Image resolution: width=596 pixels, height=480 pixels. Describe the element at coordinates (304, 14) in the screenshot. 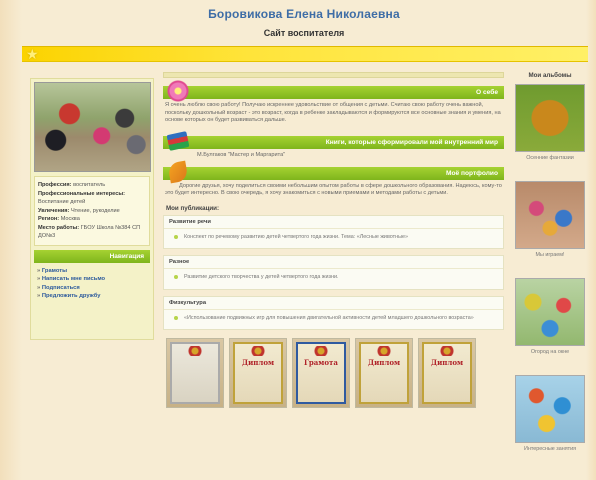

I see `owner-name: Боровикова Елена Николаевна` at that location.